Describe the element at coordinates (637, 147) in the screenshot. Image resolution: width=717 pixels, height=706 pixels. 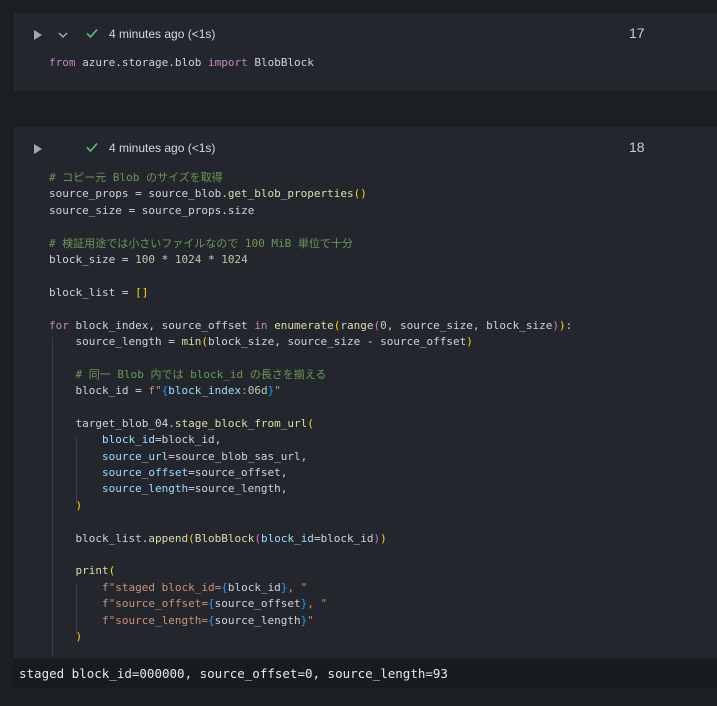
I see `execution-count: 18` at that location.